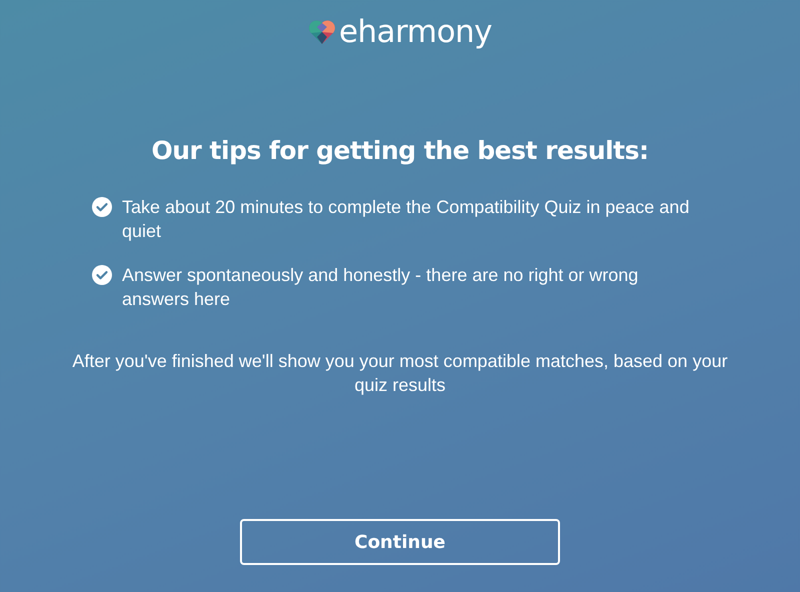 This screenshot has height=592, width=800. Describe the element at coordinates (415, 32) in the screenshot. I see `logo-text: eharmony` at that location.